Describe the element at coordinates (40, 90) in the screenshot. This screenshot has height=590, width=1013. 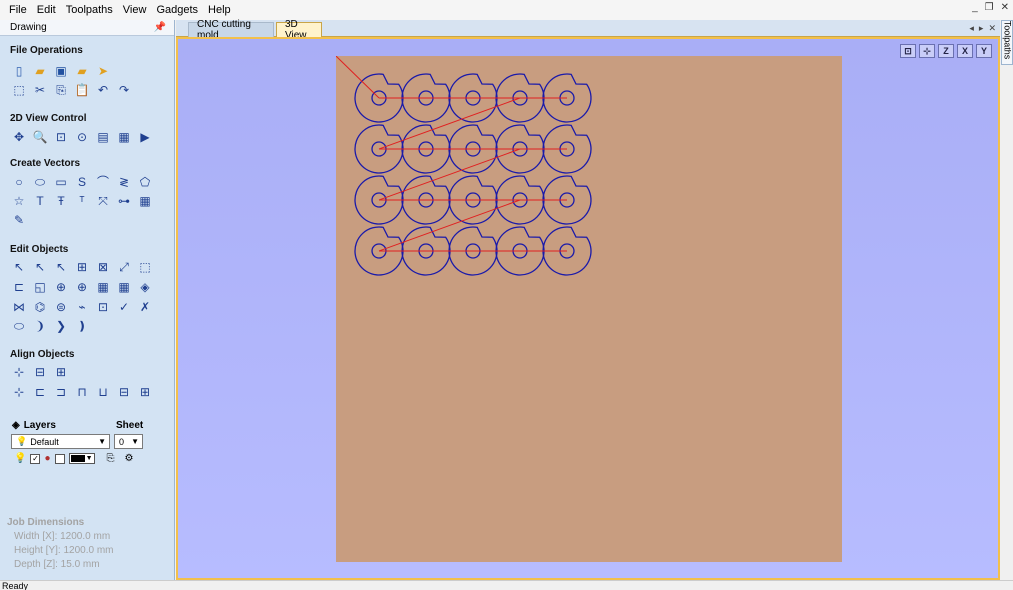
I see `cut-icon: ✂` at that location.